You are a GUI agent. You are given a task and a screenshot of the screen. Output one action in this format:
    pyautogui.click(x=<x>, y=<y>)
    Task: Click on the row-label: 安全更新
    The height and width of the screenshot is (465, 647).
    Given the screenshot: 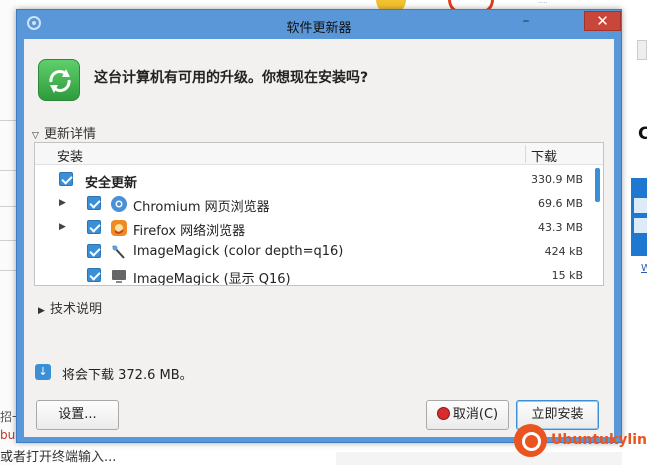 What is the action you would take?
    pyautogui.click(x=111, y=183)
    